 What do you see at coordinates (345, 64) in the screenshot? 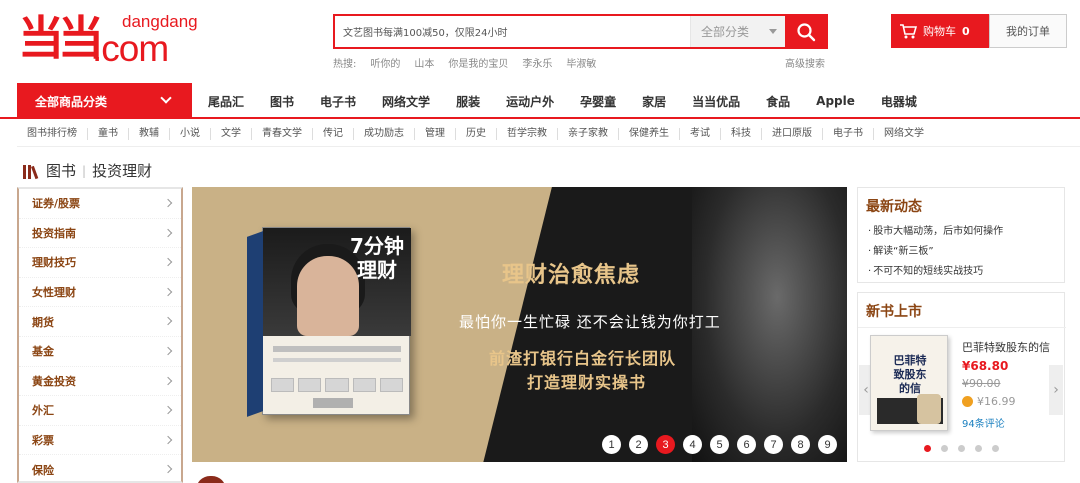
I see `hot-search-label: 热搜:` at bounding box center [345, 64].